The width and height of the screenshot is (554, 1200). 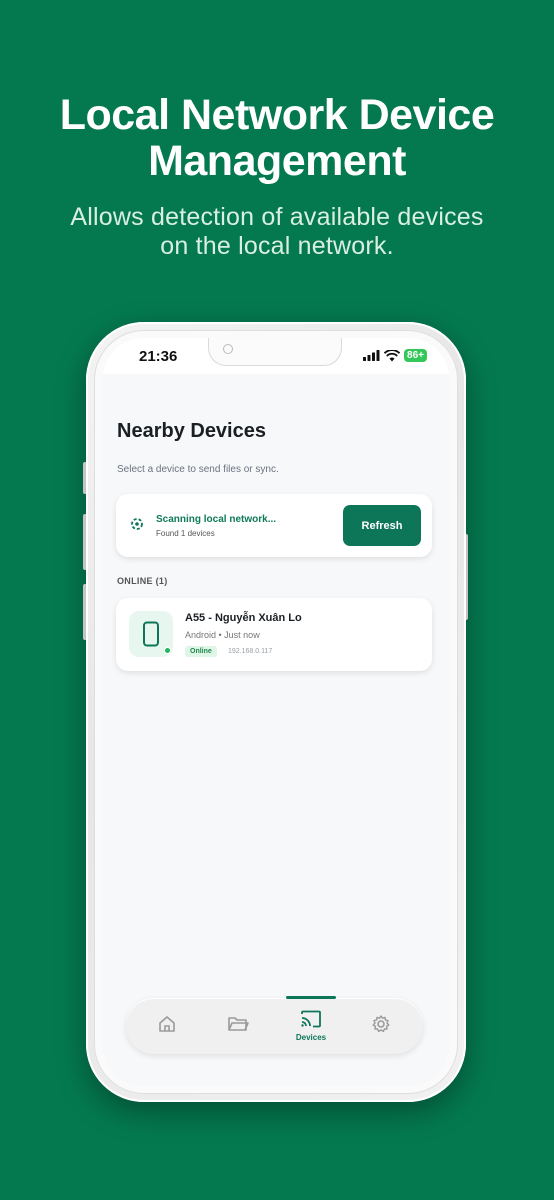 I want to click on page-title: Nearby Devices, so click(x=191, y=431).